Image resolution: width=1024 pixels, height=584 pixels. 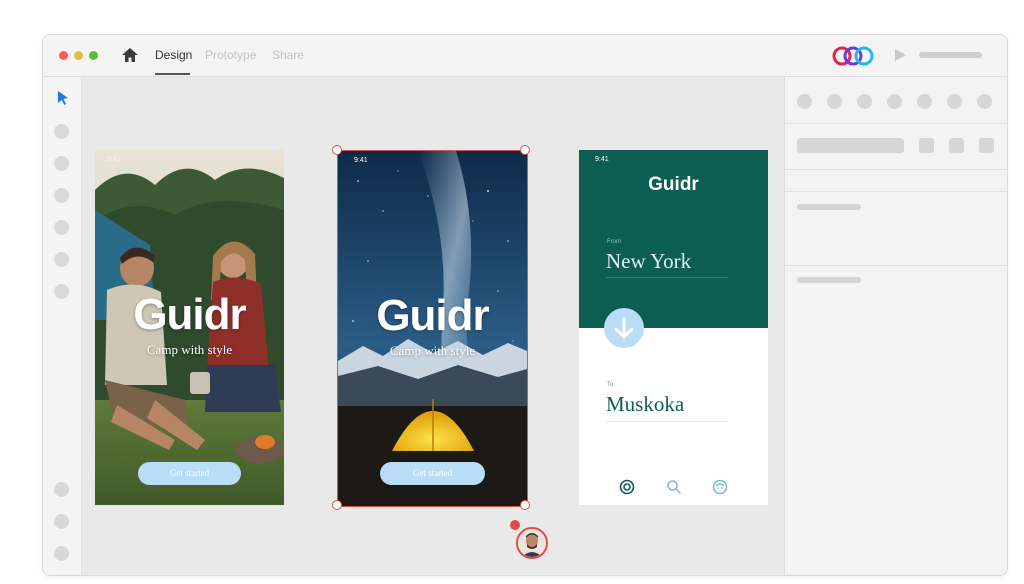 What do you see at coordinates (337, 150) in the screenshot?
I see `selection-handle-top-left` at bounding box center [337, 150].